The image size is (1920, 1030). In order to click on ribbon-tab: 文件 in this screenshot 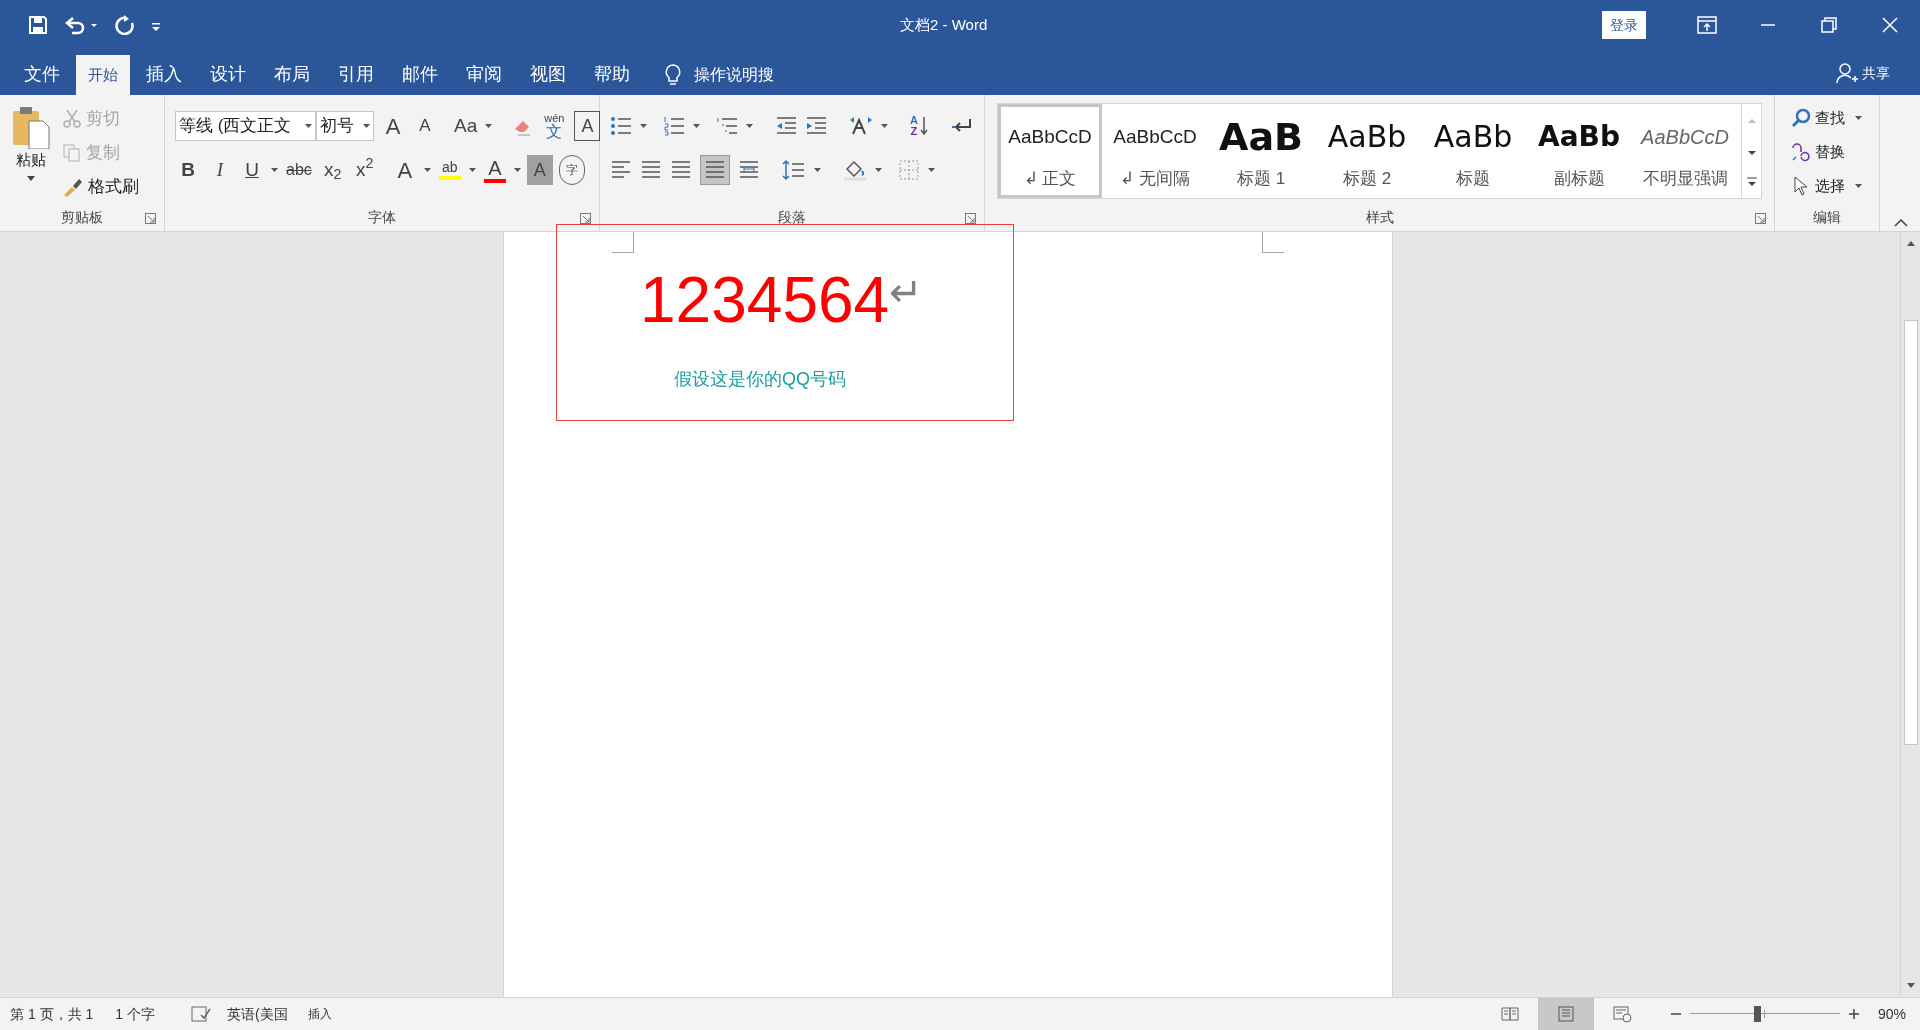, I will do `click(42, 75)`.